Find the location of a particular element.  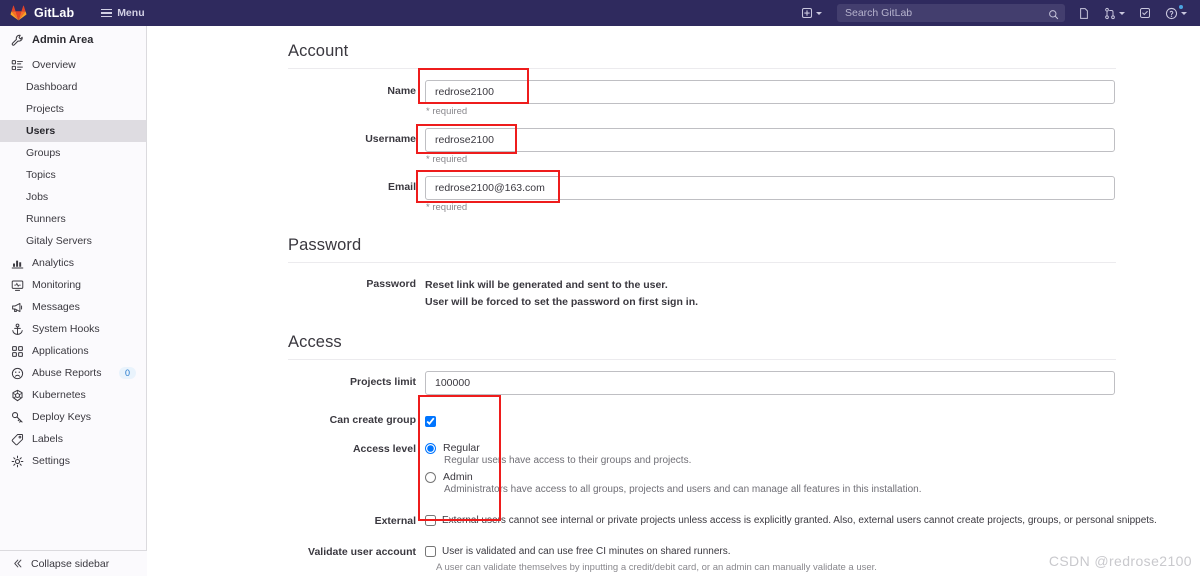

sidebar-item-abuse-reports: Abuse Reports 0 is located at coordinates (73, 373).